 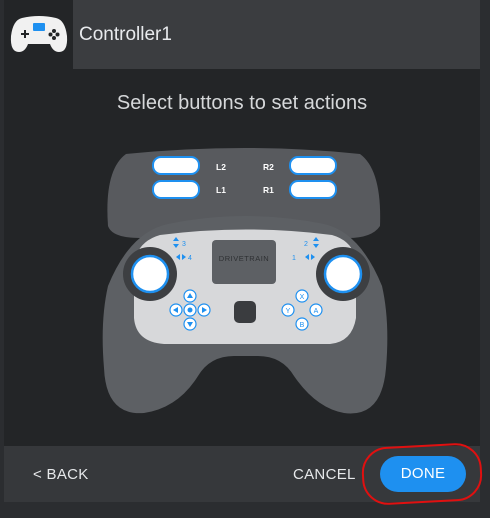 What do you see at coordinates (302, 325) in the screenshot?
I see `b-label: B` at bounding box center [302, 325].